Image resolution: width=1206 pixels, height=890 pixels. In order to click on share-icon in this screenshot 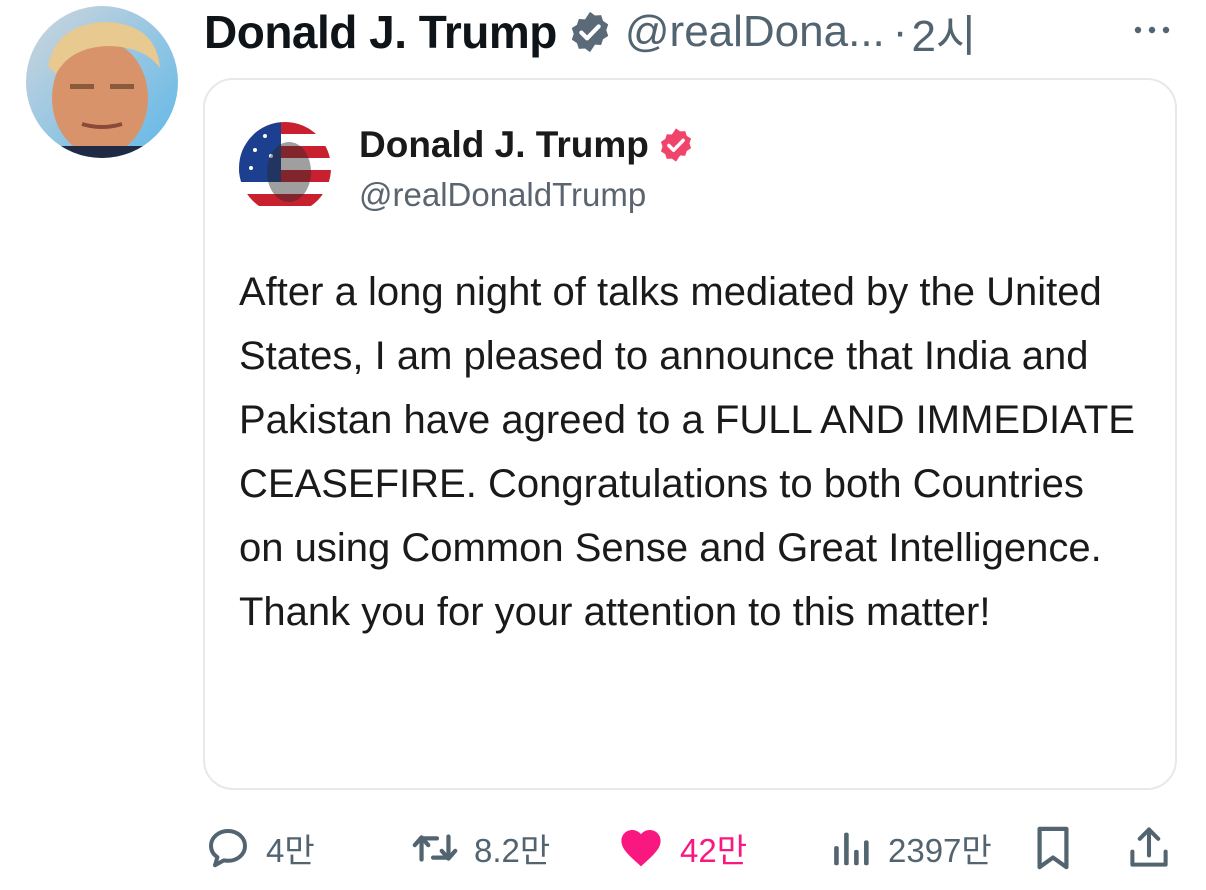, I will do `click(1149, 848)`.